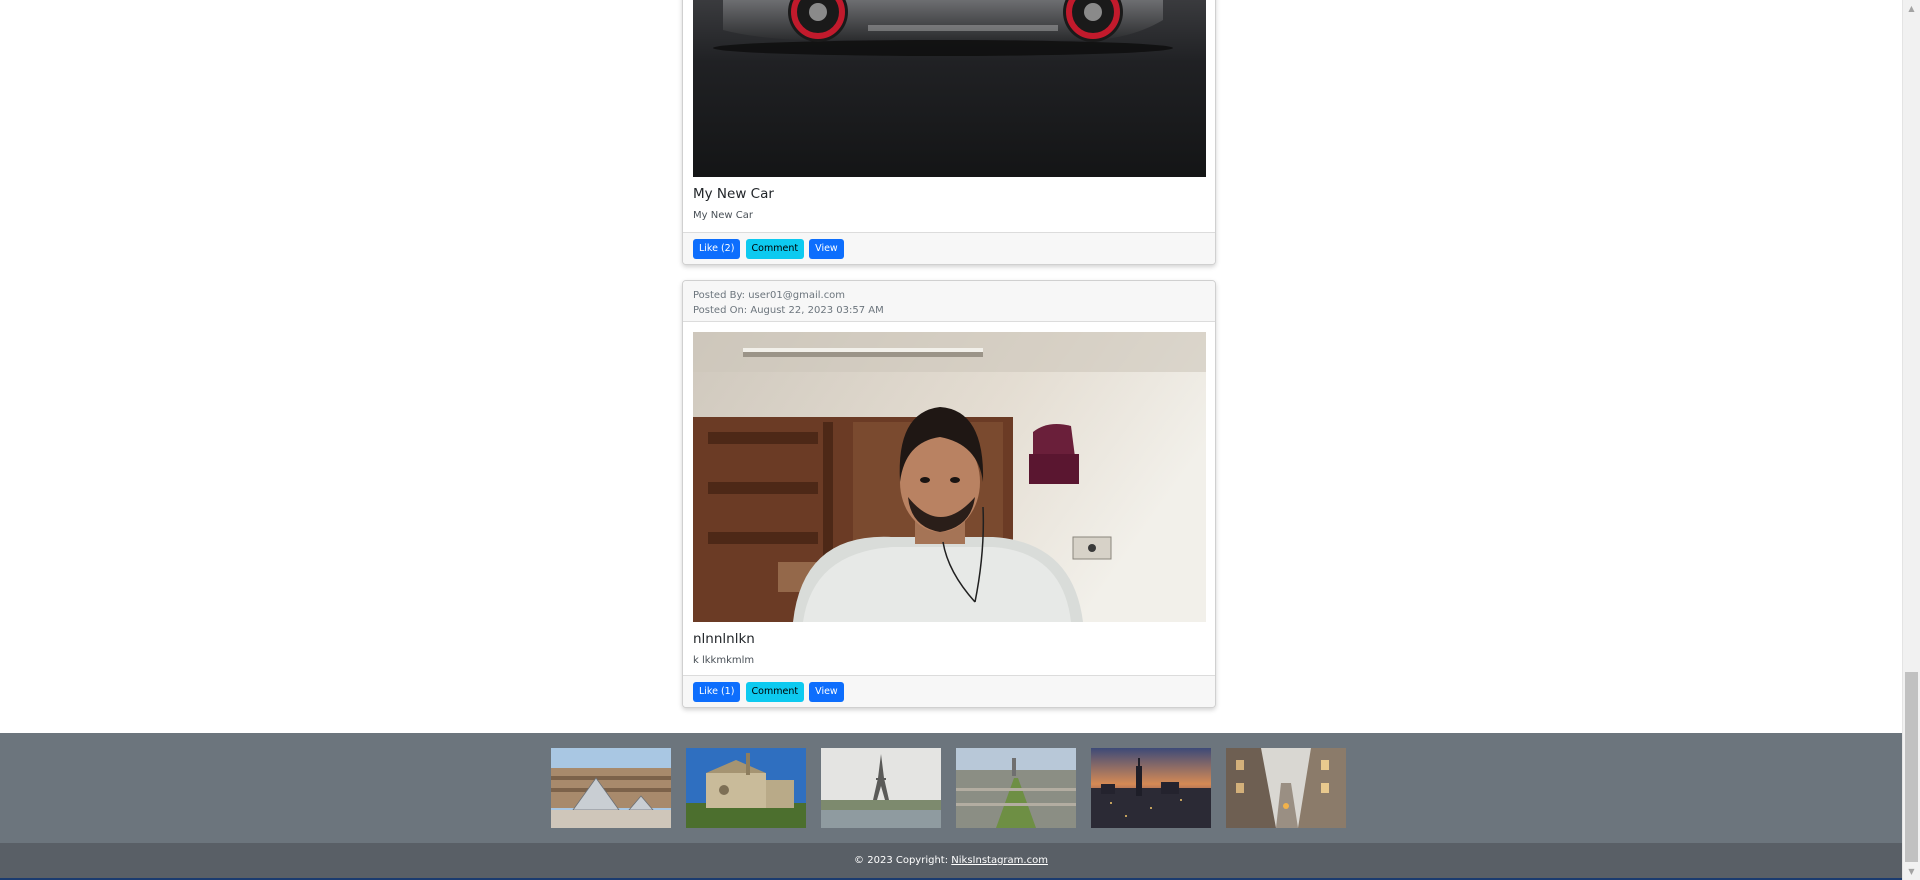 Image resolution: width=1920 pixels, height=880 pixels. I want to click on post-title: My New Car, so click(733, 194).